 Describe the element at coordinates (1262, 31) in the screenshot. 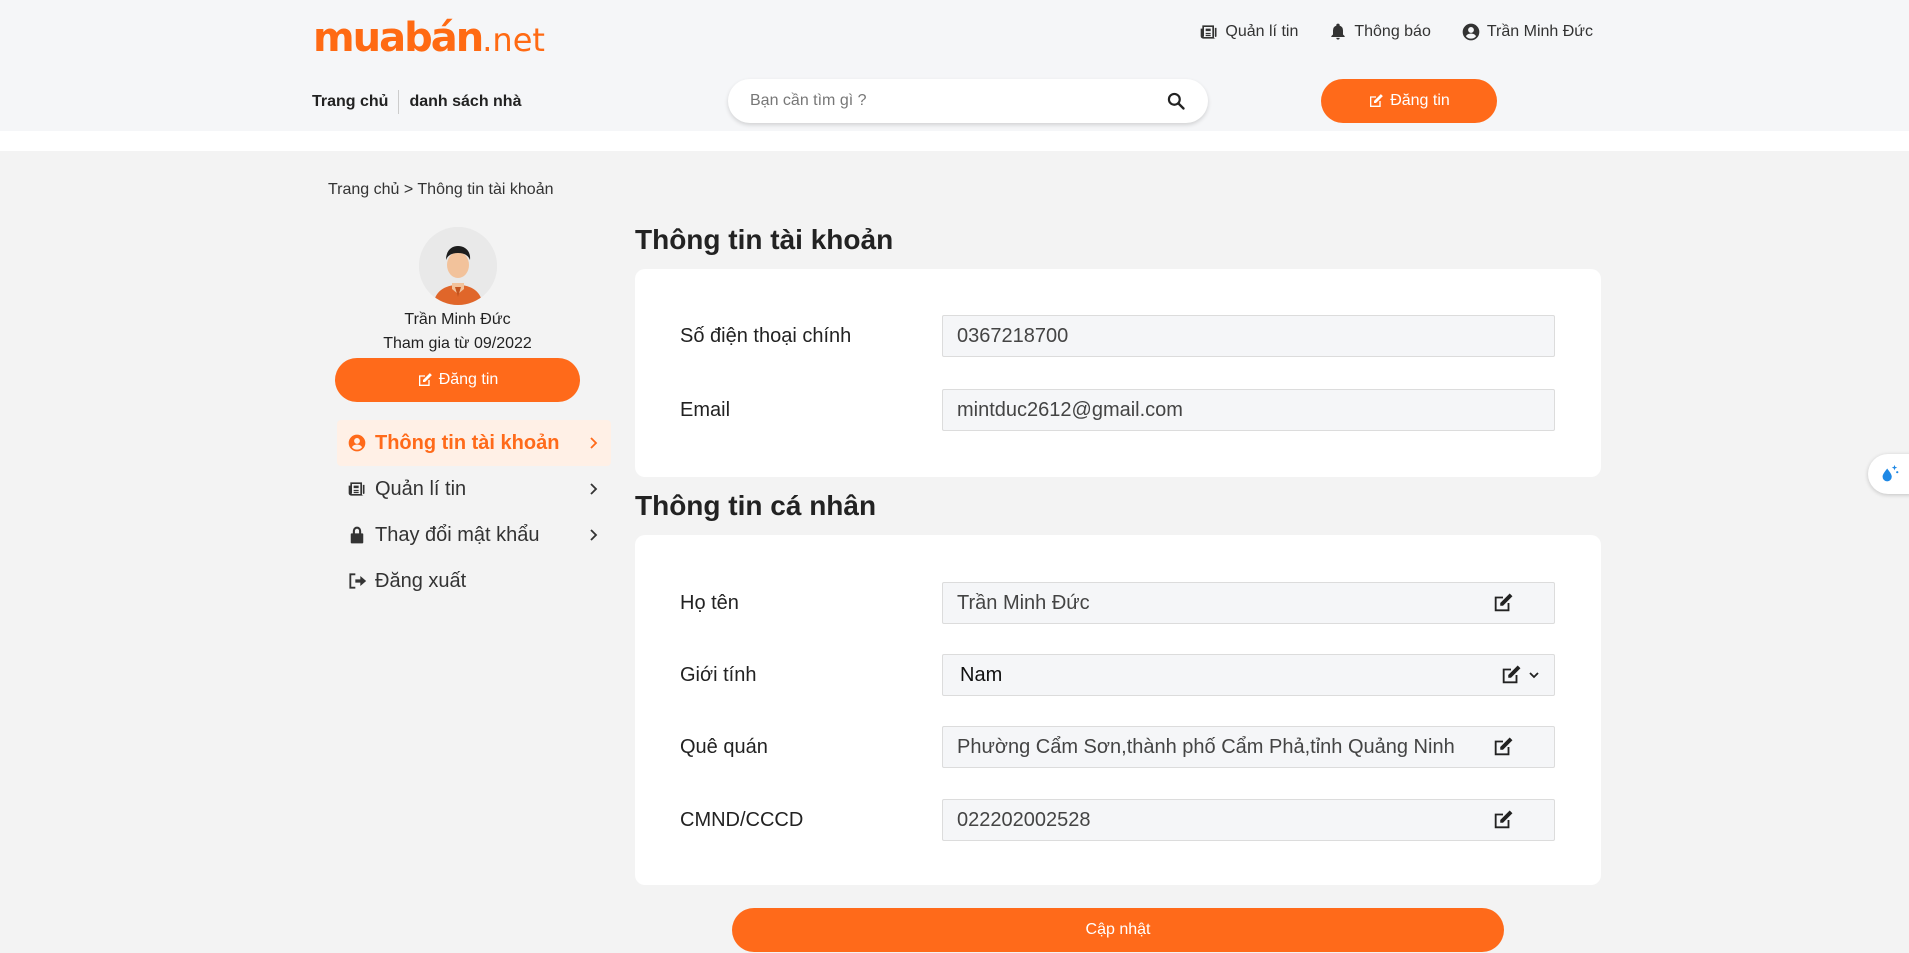

I see `manage-posts-label: Quản lí tin` at that location.